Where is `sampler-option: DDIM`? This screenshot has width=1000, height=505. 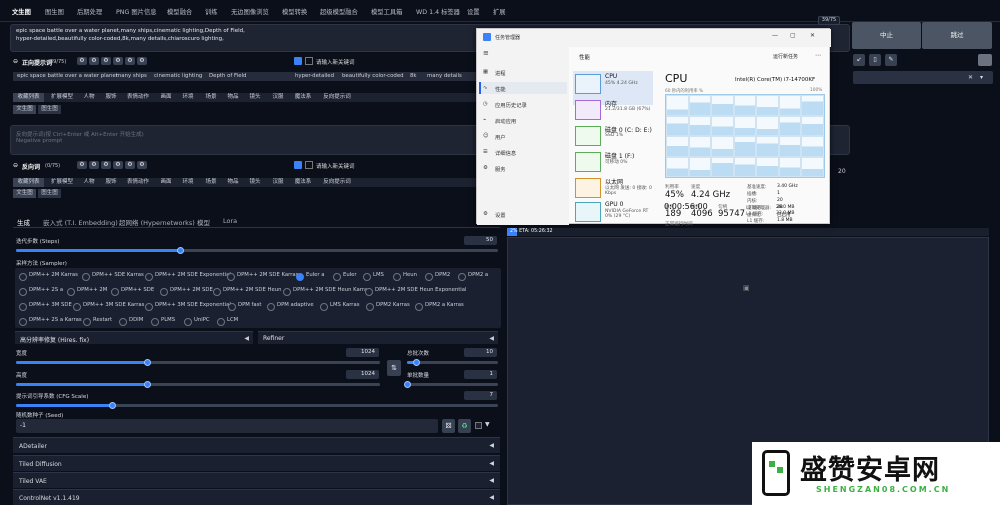 sampler-option: DDIM is located at coordinates (130, 320).